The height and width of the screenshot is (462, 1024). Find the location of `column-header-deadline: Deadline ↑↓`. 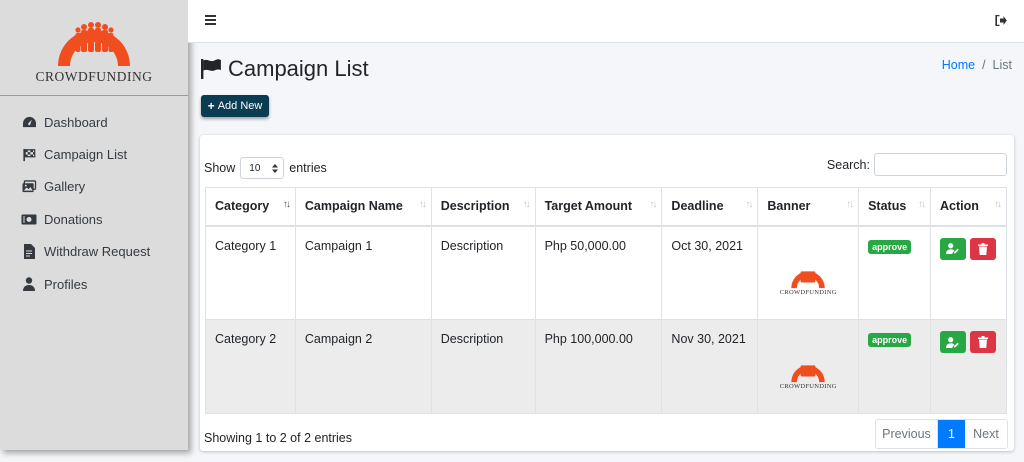

column-header-deadline: Deadline ↑↓ is located at coordinates (710, 207).